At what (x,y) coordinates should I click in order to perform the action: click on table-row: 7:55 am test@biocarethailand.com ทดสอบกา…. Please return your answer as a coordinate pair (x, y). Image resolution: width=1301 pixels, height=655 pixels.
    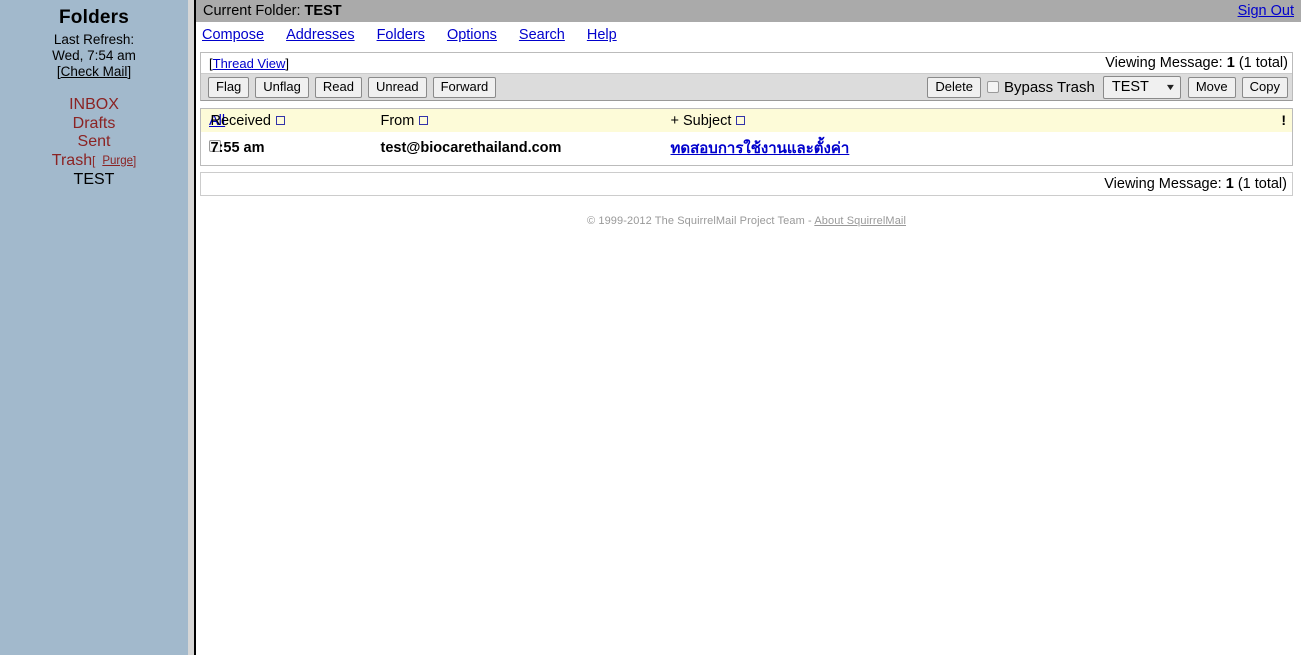
    Looking at the image, I should click on (746, 149).